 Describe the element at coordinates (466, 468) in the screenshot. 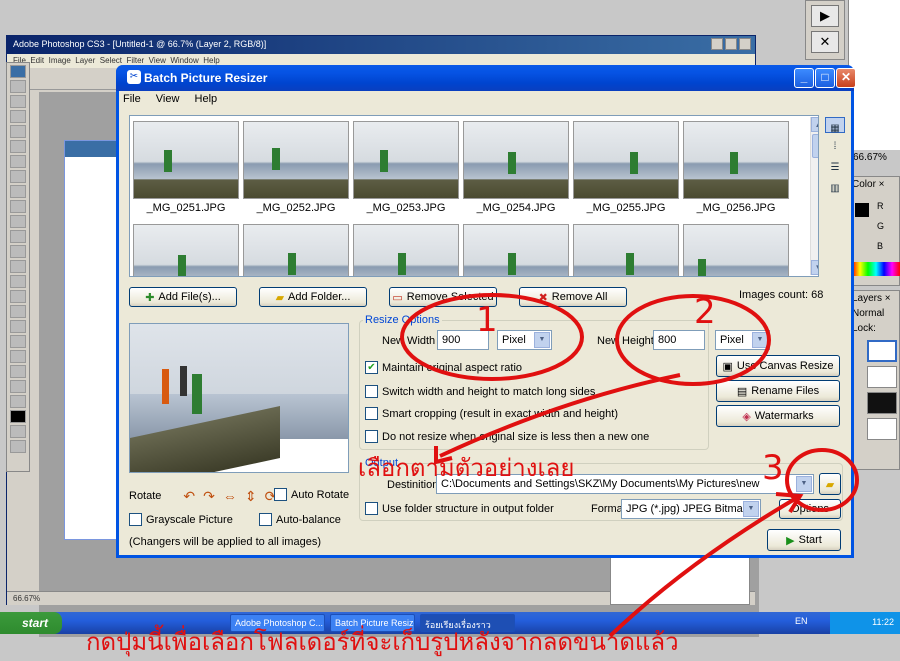

I see `annotation-text-middle: เลือกตามตัวอย่างเลย` at that location.